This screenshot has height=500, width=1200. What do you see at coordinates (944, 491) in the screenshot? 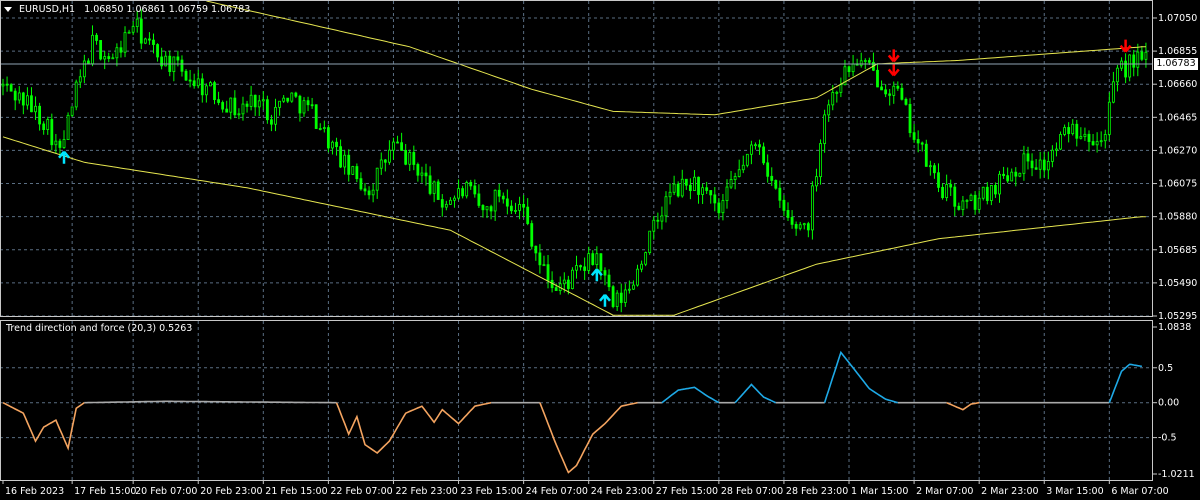
I see `time-tick-label: 2 Mar 07:00` at bounding box center [944, 491].